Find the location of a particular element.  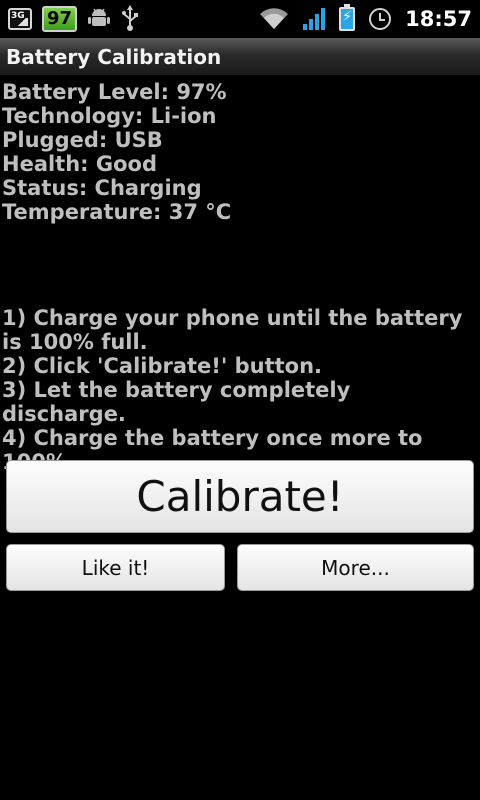

network-type-label: 3G is located at coordinates (18, 16).